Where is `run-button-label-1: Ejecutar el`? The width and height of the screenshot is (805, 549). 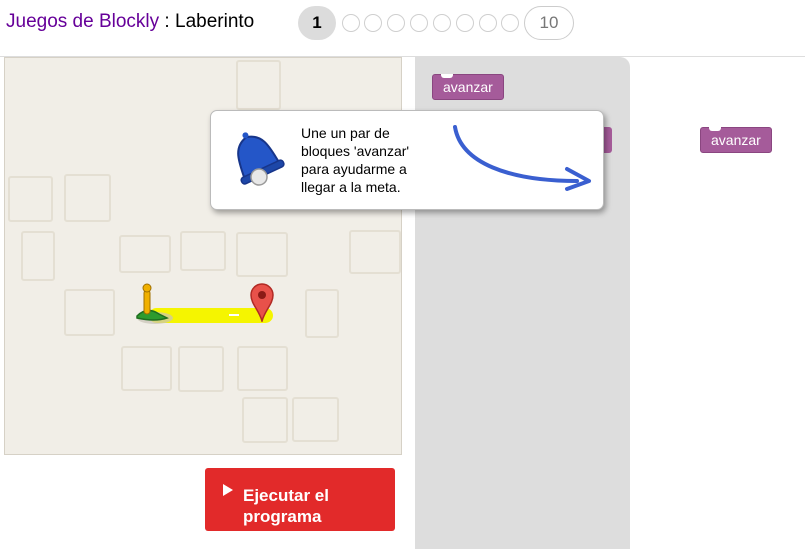
run-button-label-1: Ejecutar el is located at coordinates (286, 495).